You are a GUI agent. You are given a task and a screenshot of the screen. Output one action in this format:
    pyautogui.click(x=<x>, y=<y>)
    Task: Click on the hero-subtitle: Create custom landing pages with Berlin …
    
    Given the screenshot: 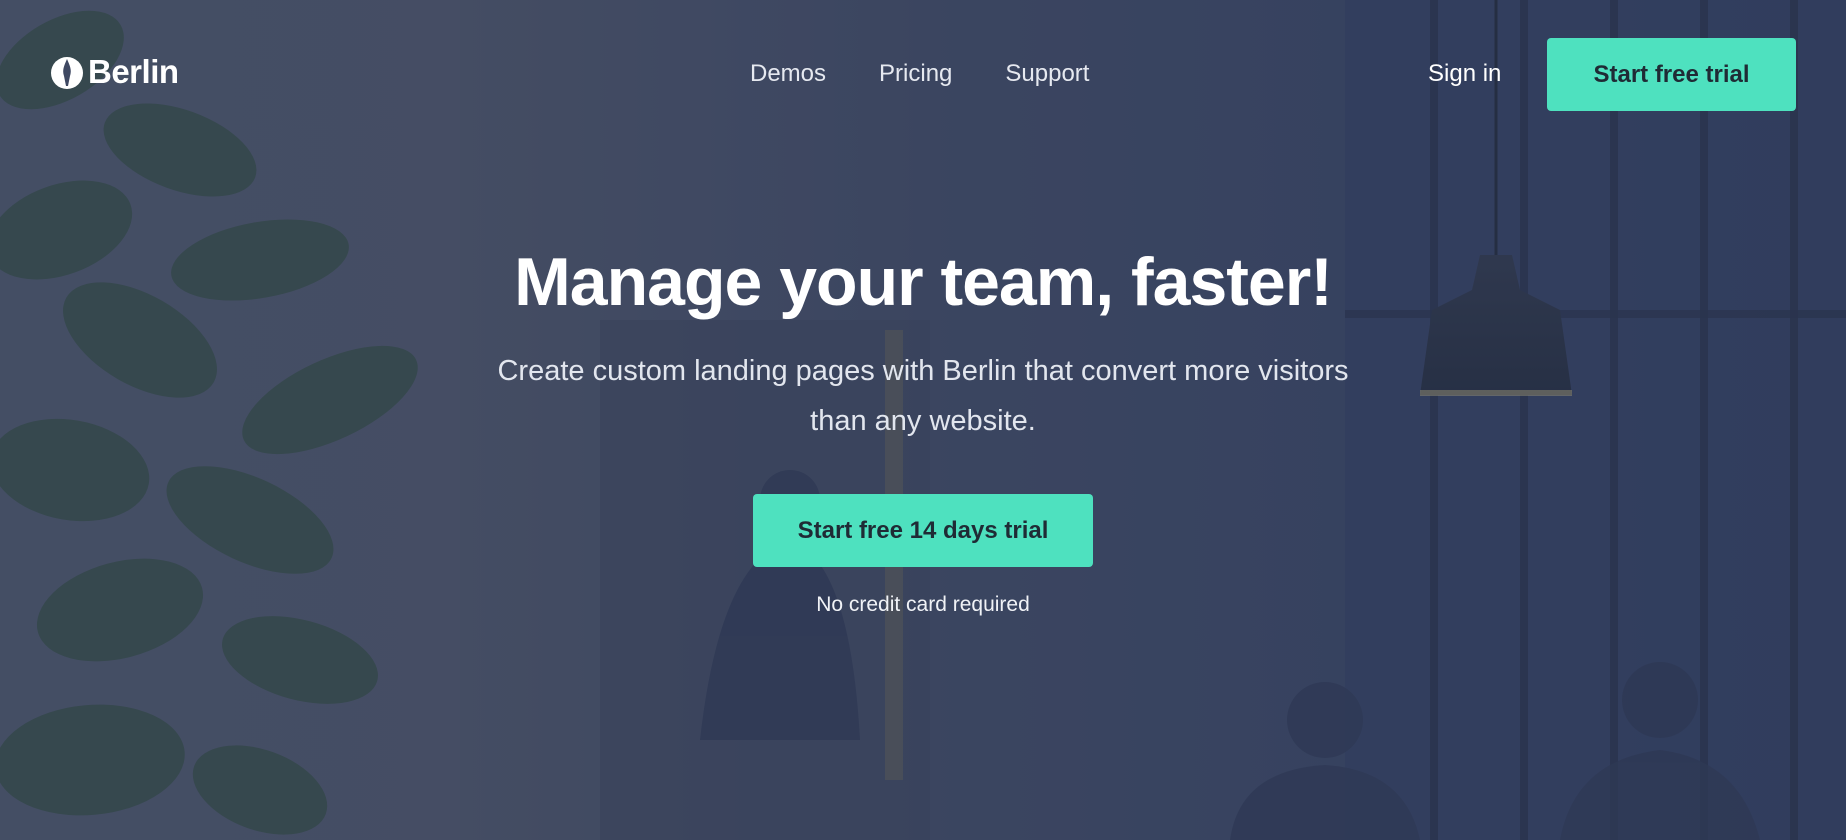 What is the action you would take?
    pyautogui.click(x=923, y=396)
    